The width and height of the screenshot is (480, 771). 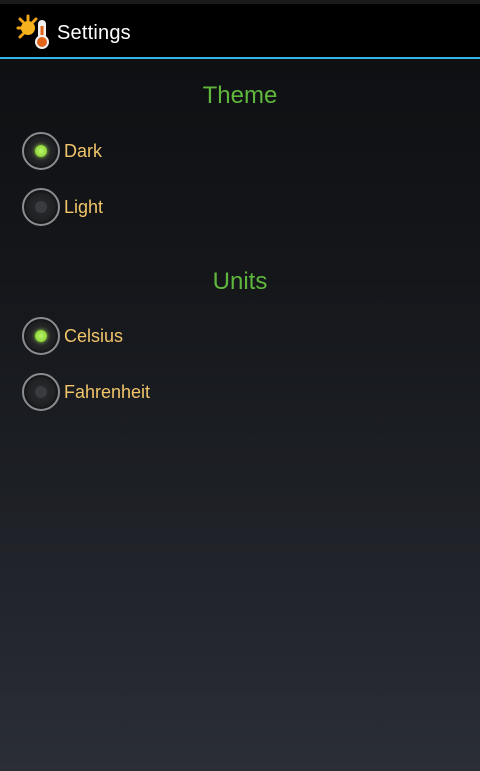 What do you see at coordinates (240, 30) in the screenshot?
I see `action-bar: Settings` at bounding box center [240, 30].